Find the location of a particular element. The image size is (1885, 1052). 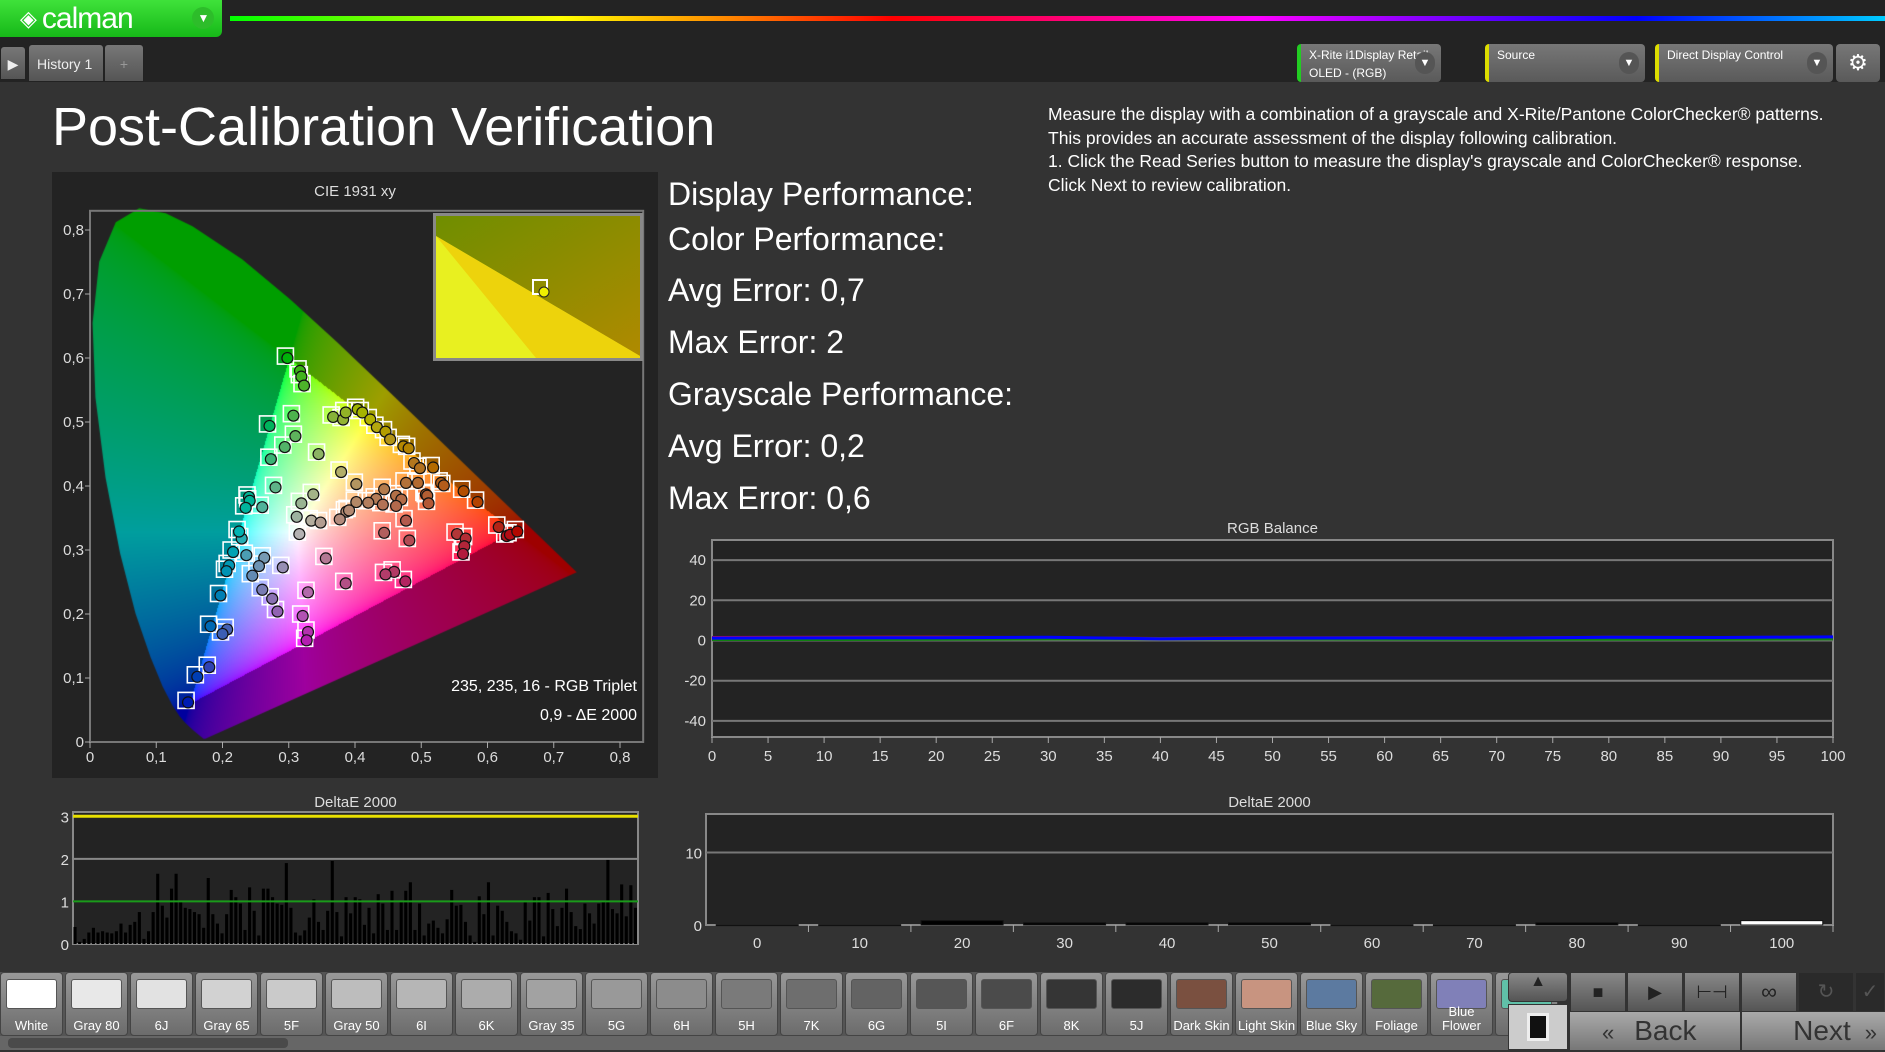

patch-6j: 6J is located at coordinates (161, 1004).